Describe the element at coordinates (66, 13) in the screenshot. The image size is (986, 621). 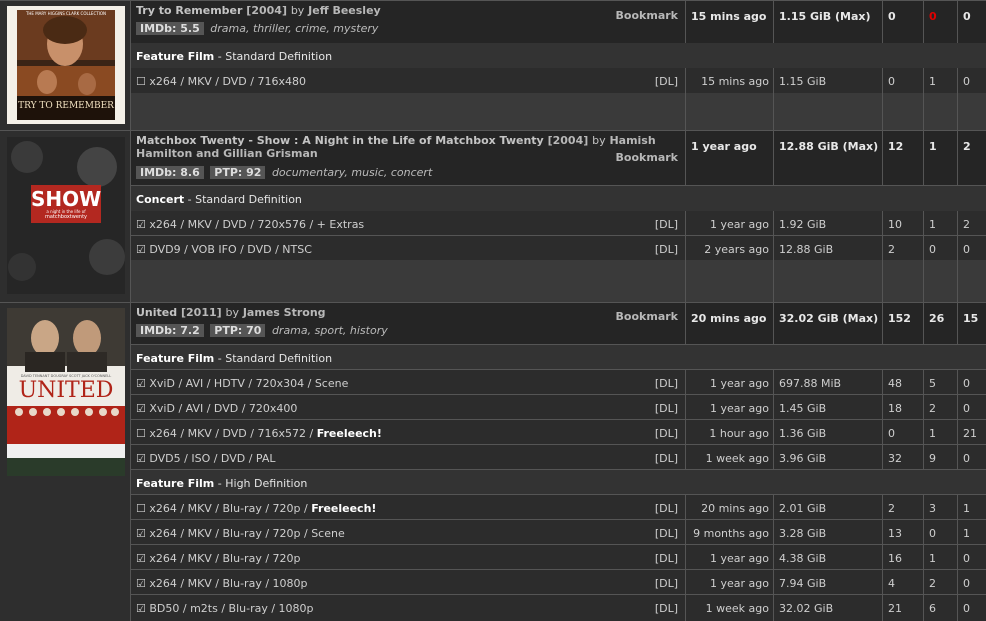
I see `poster-top-text: THE MARY HIGGINS CLARK COLLECTION` at that location.